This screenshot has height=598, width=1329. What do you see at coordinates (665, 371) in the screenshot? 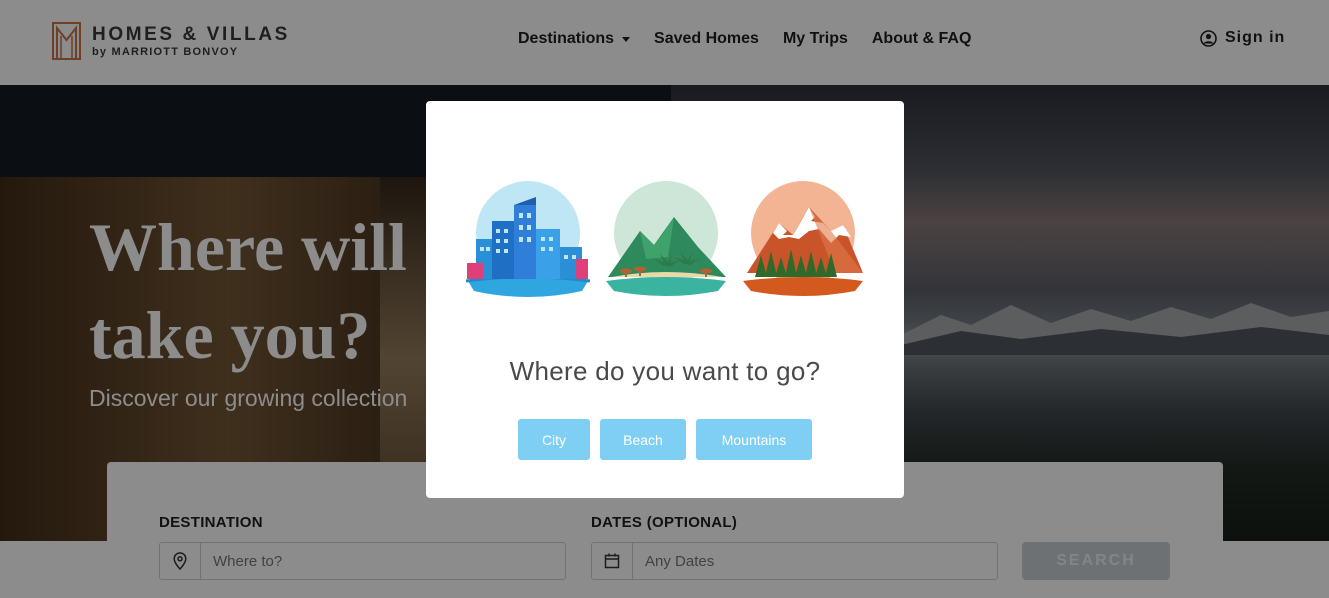
I see `modal-title: Where do you want to go?` at bounding box center [665, 371].